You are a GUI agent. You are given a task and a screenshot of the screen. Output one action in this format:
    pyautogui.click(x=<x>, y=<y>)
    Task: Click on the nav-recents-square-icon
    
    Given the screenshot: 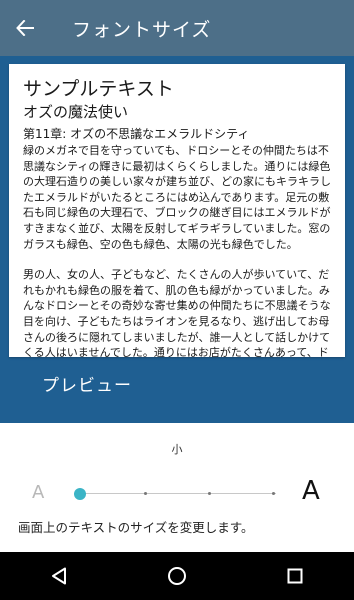 What is the action you would take?
    pyautogui.click(x=295, y=576)
    